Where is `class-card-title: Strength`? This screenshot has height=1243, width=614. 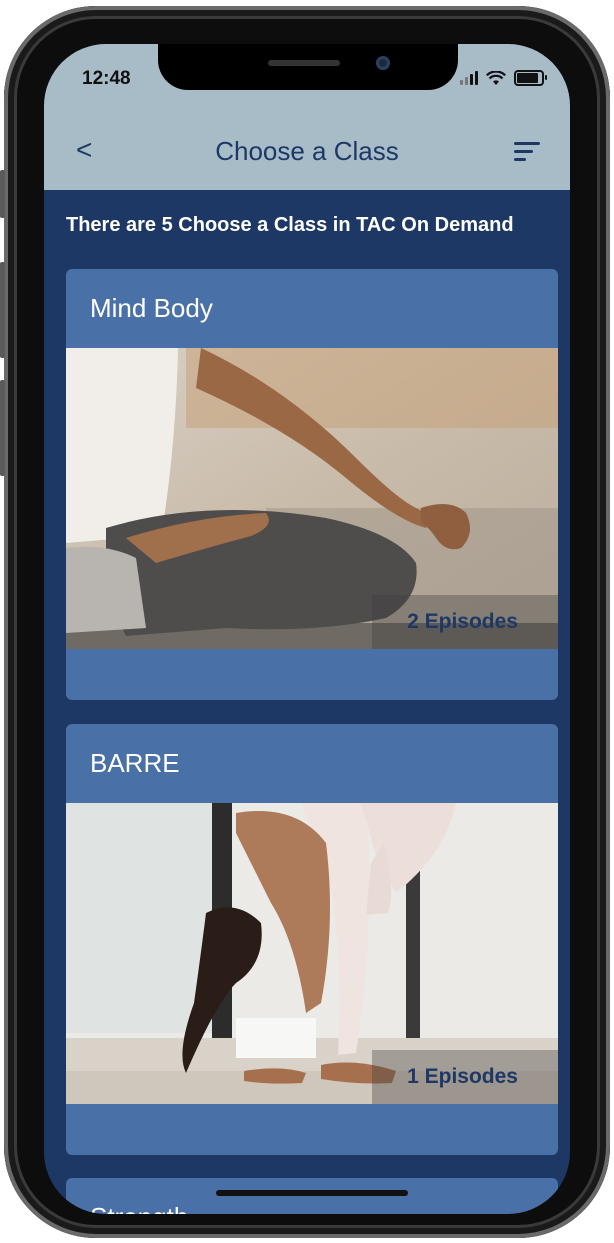
class-card-title: Strength is located at coordinates (139, 1208).